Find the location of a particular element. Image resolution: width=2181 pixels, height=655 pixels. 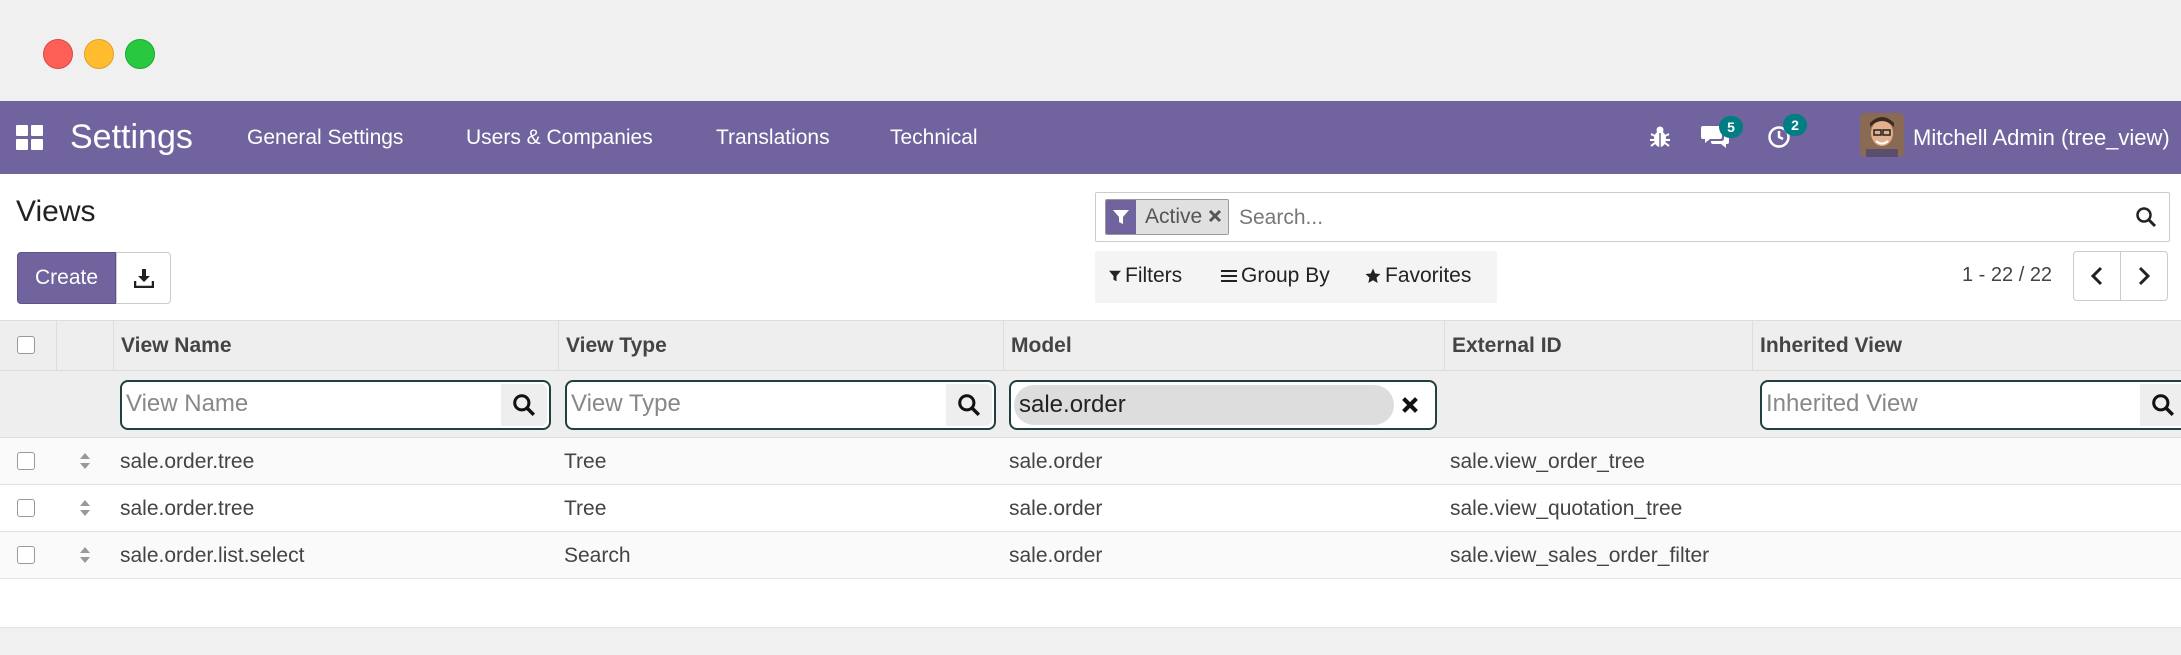

list-icon is located at coordinates (1229, 276).